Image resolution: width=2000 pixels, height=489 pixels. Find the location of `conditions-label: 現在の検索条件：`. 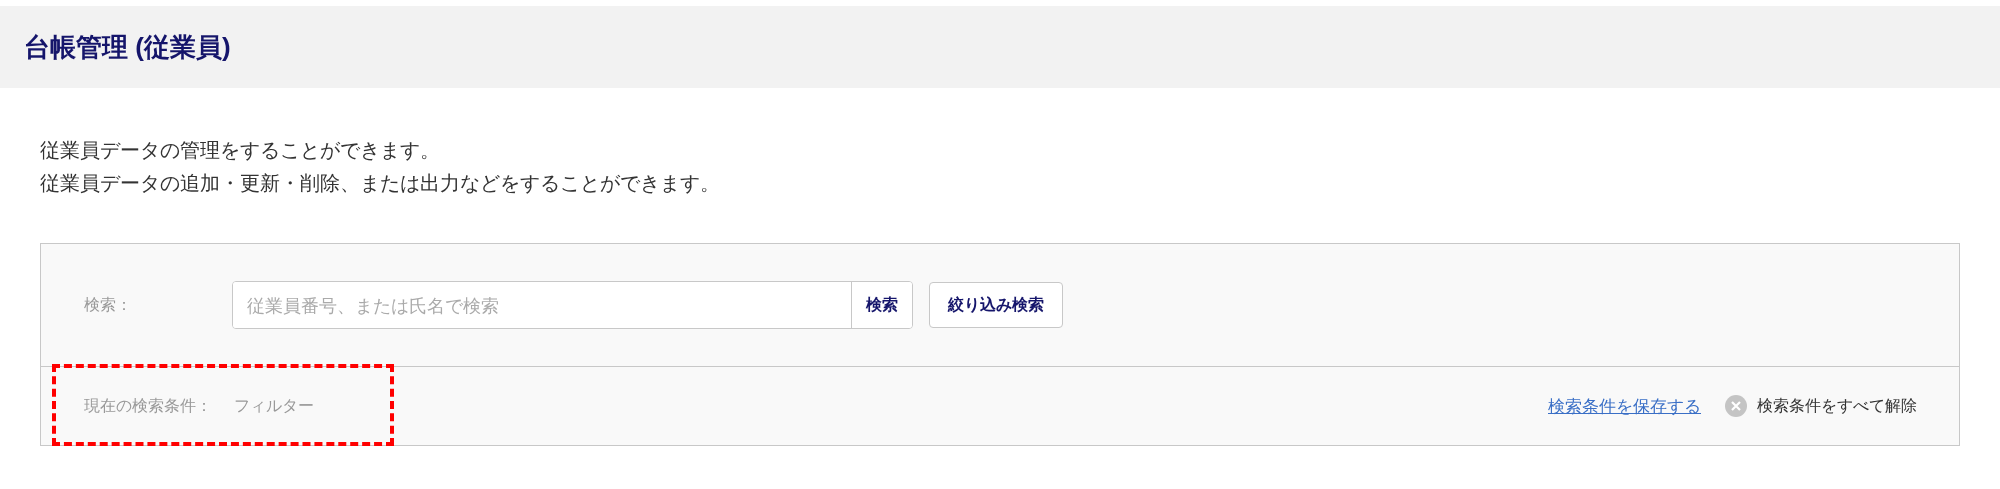

conditions-label: 現在の検索条件： is located at coordinates (148, 406).